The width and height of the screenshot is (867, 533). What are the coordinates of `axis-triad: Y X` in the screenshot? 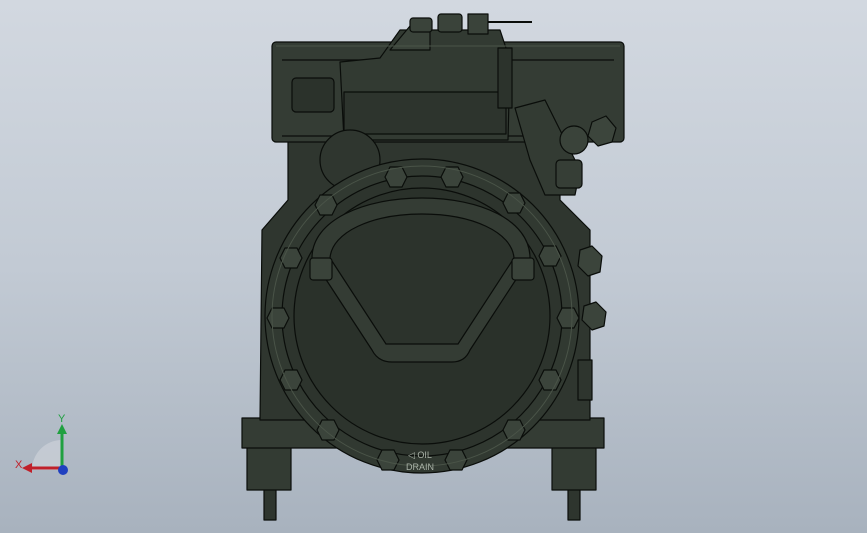 It's located at (41, 444).